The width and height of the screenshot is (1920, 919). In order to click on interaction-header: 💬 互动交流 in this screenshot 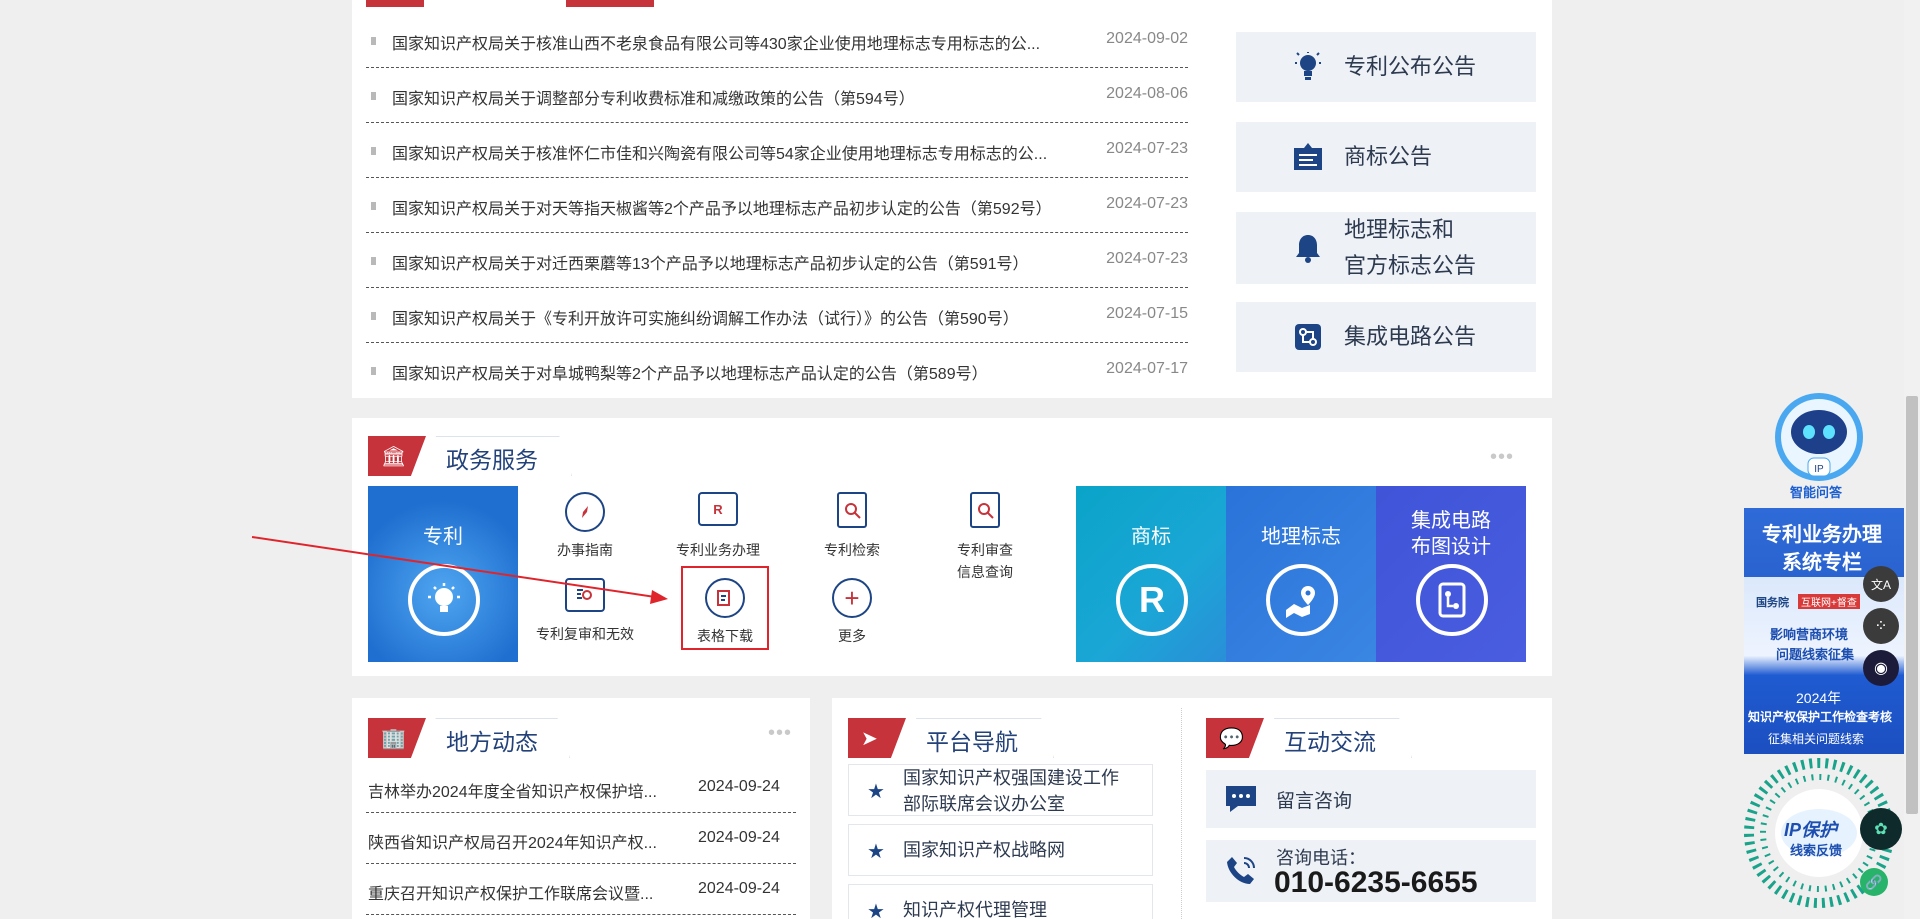, I will do `click(1311, 734)`.